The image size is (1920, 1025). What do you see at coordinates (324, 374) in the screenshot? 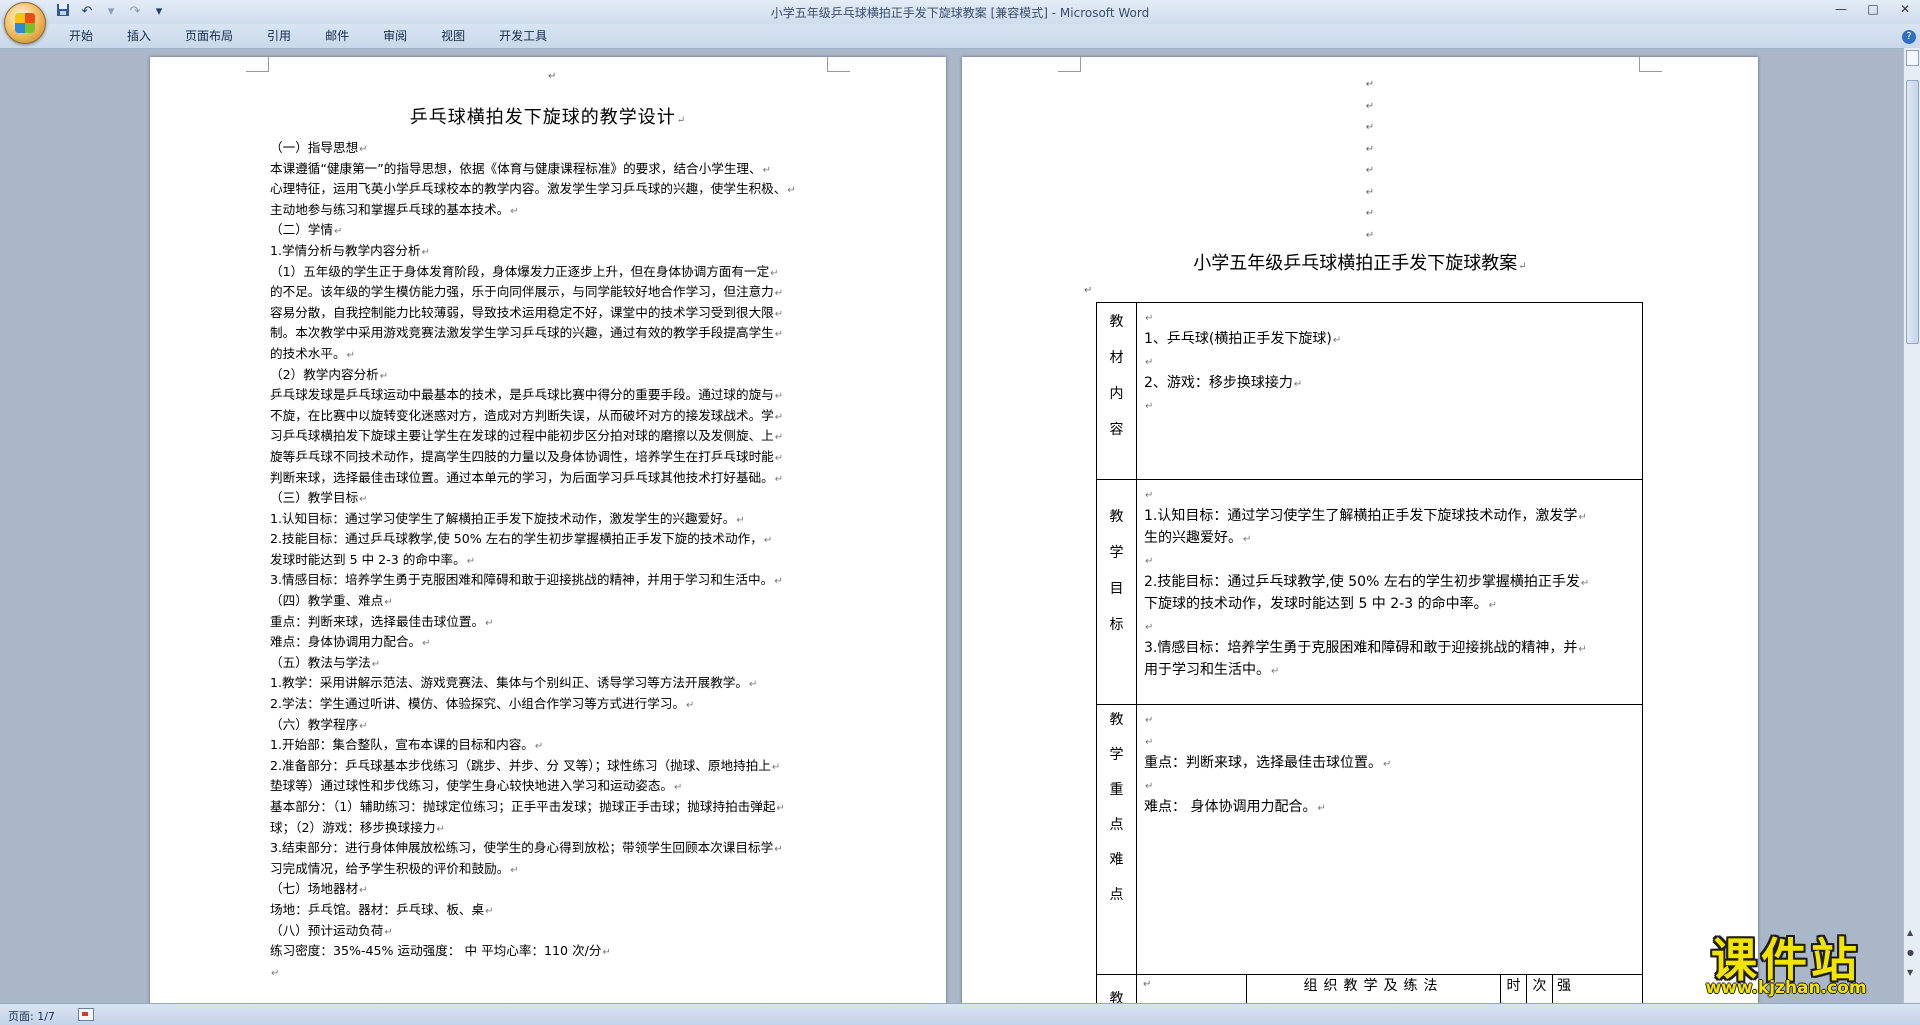
I see `body-line-text: （2）教学内容分析` at bounding box center [324, 374].